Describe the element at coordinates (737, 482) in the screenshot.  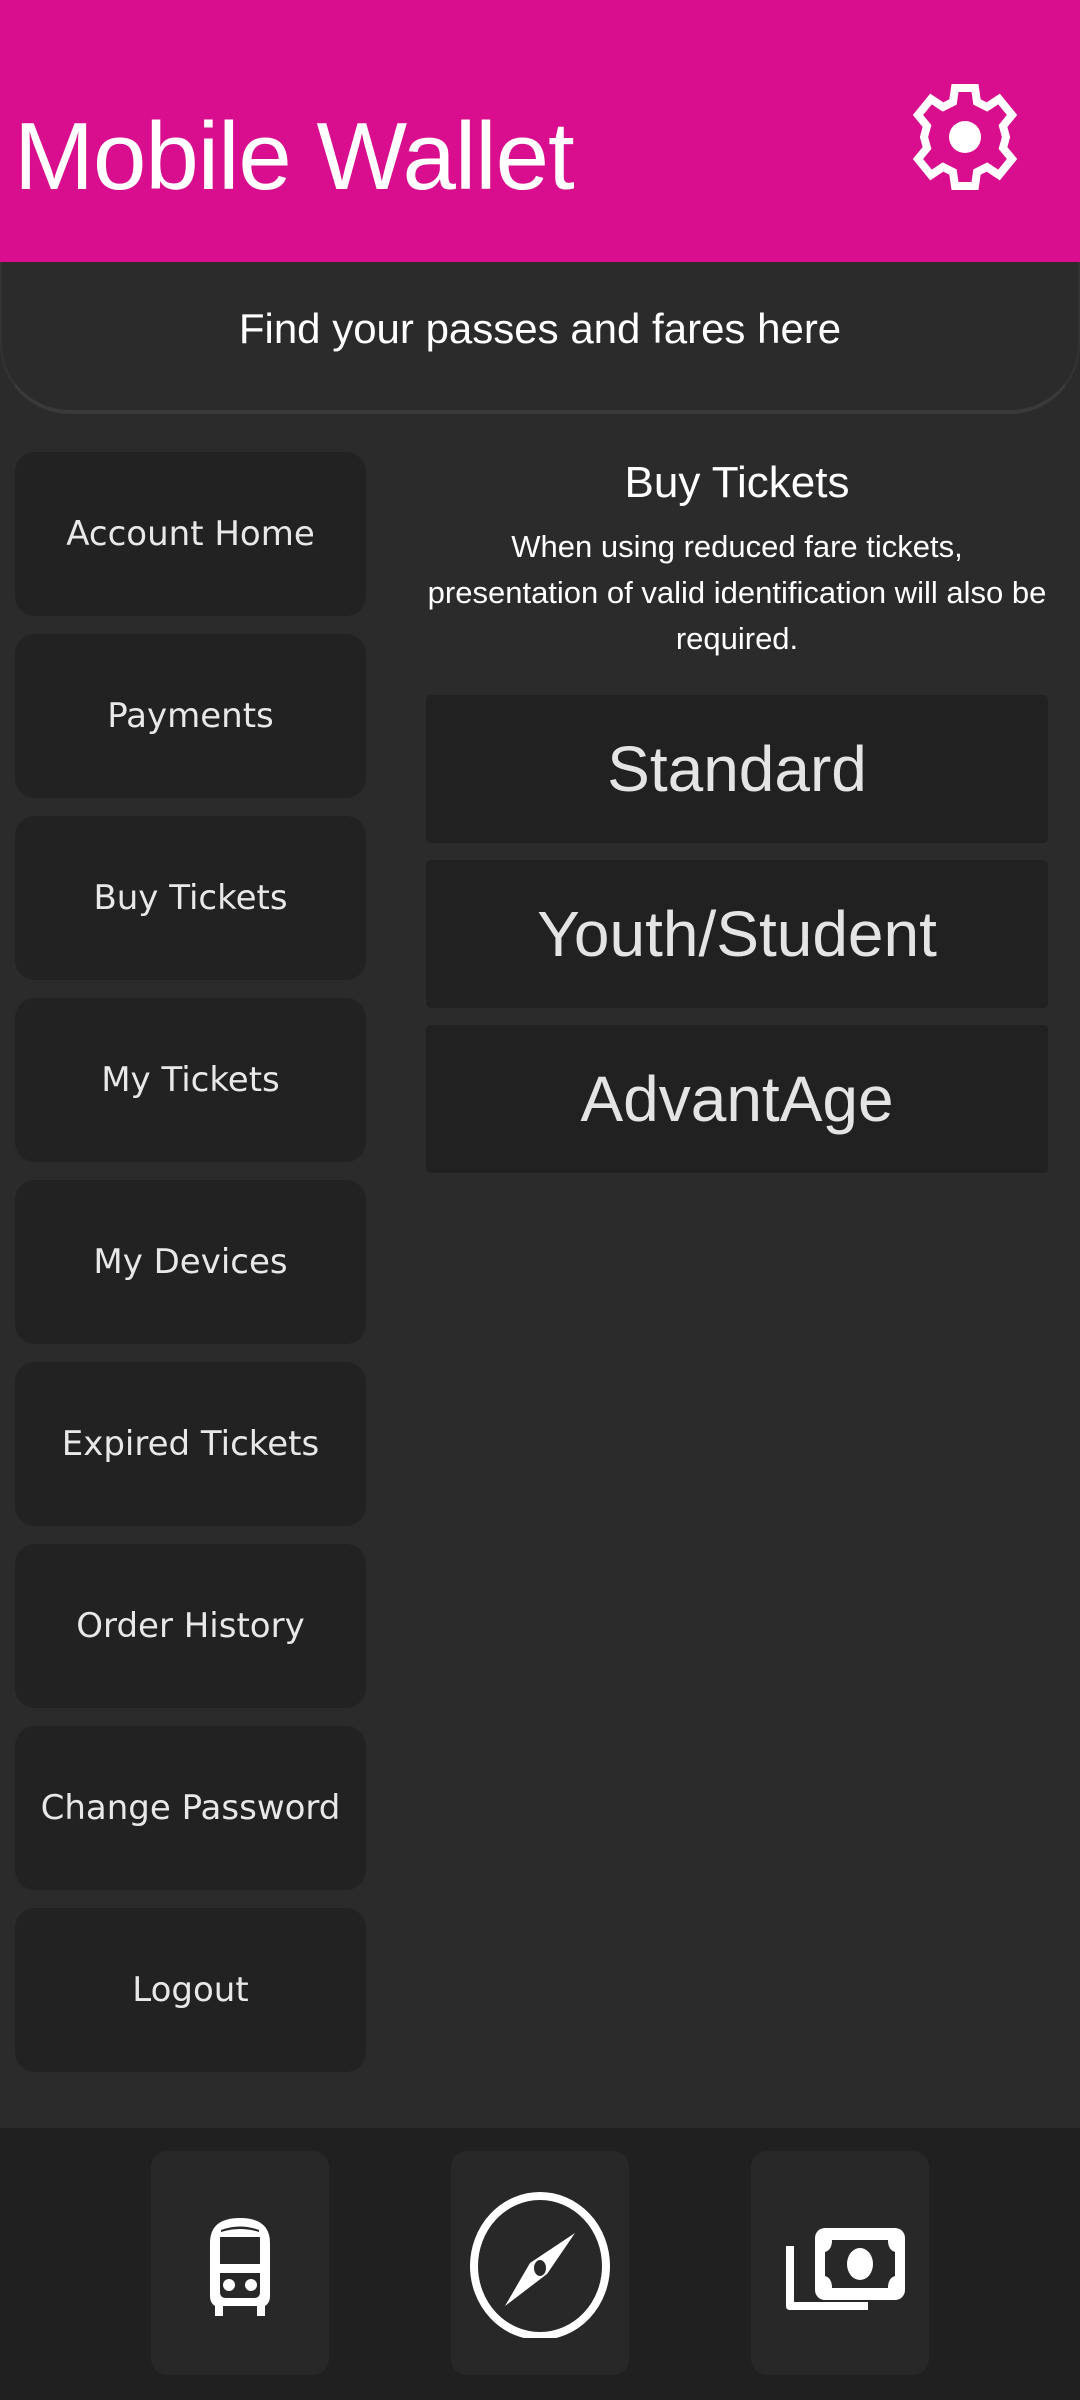
I see `page-title: Buy Tickets` at that location.